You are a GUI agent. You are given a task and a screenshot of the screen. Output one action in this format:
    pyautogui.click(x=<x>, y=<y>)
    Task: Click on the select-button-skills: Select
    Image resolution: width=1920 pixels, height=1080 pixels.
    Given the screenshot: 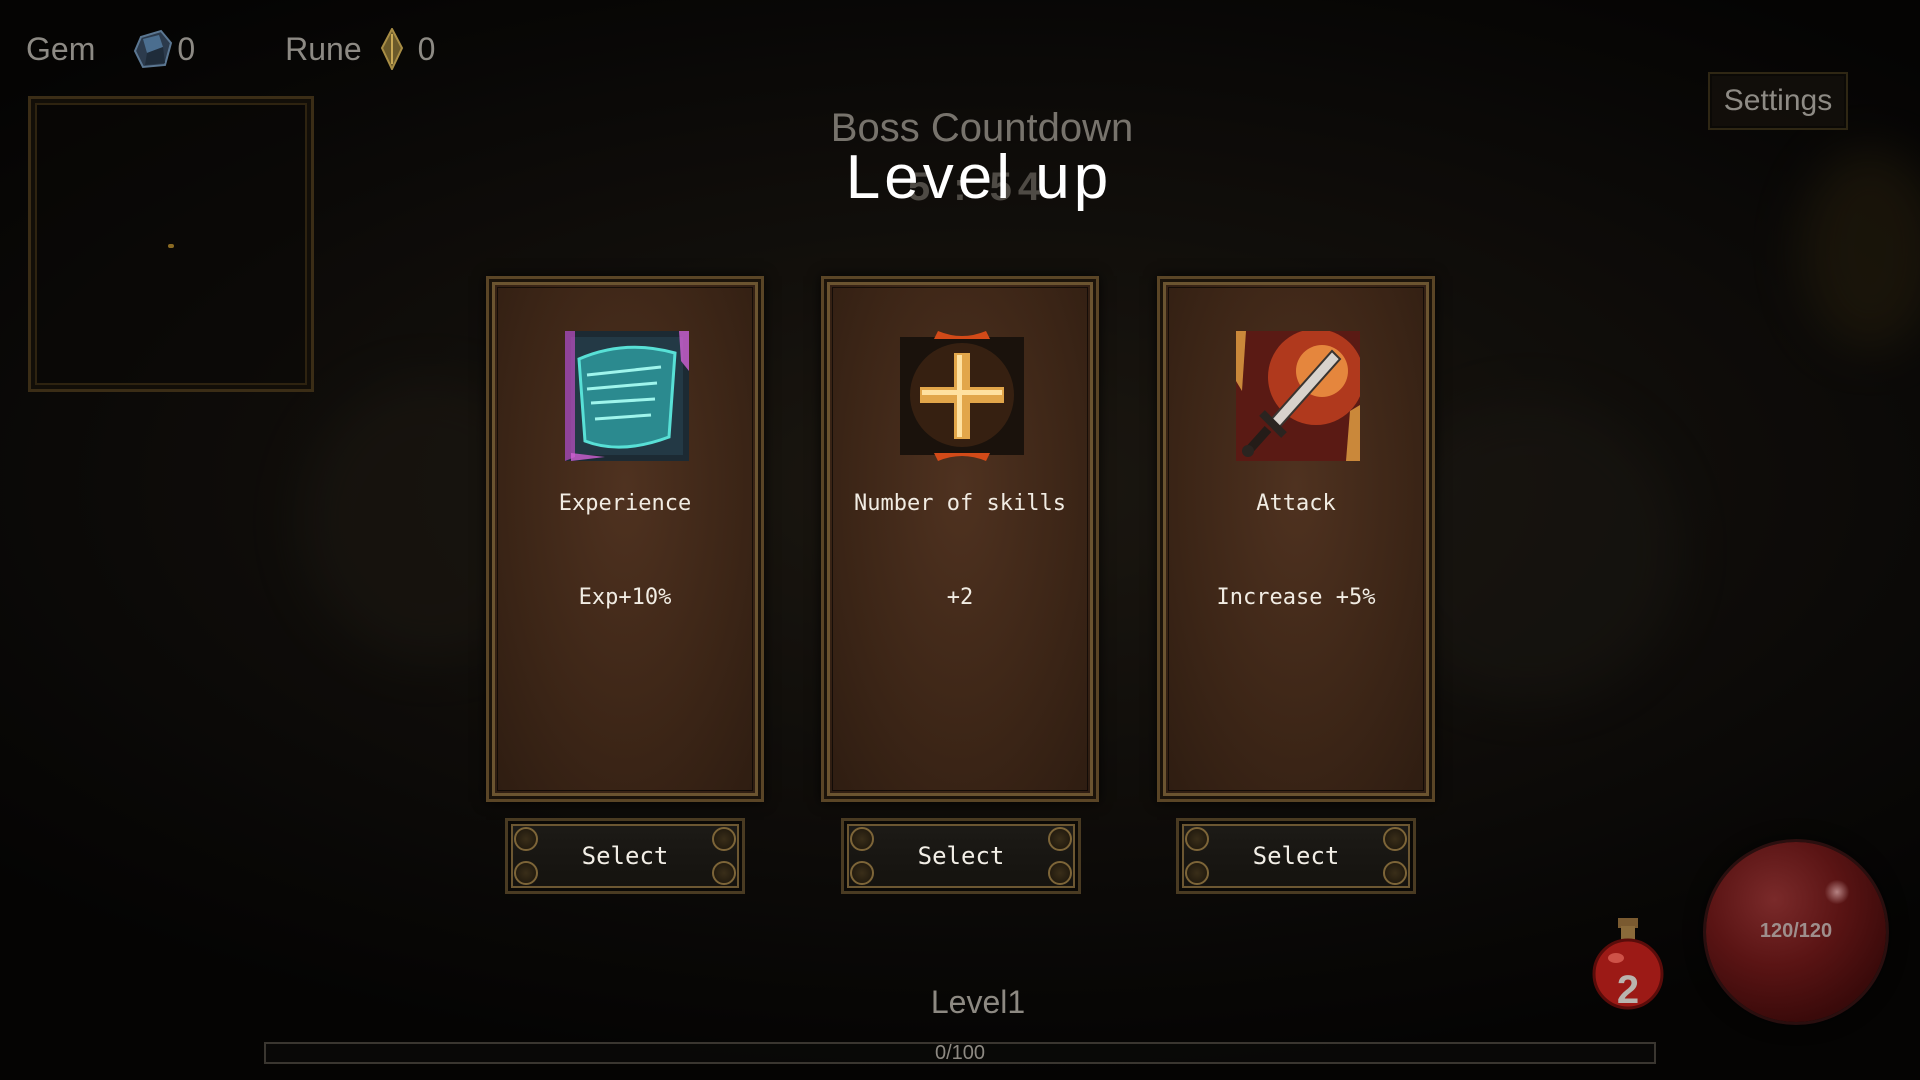 What is the action you would take?
    pyautogui.click(x=961, y=856)
    